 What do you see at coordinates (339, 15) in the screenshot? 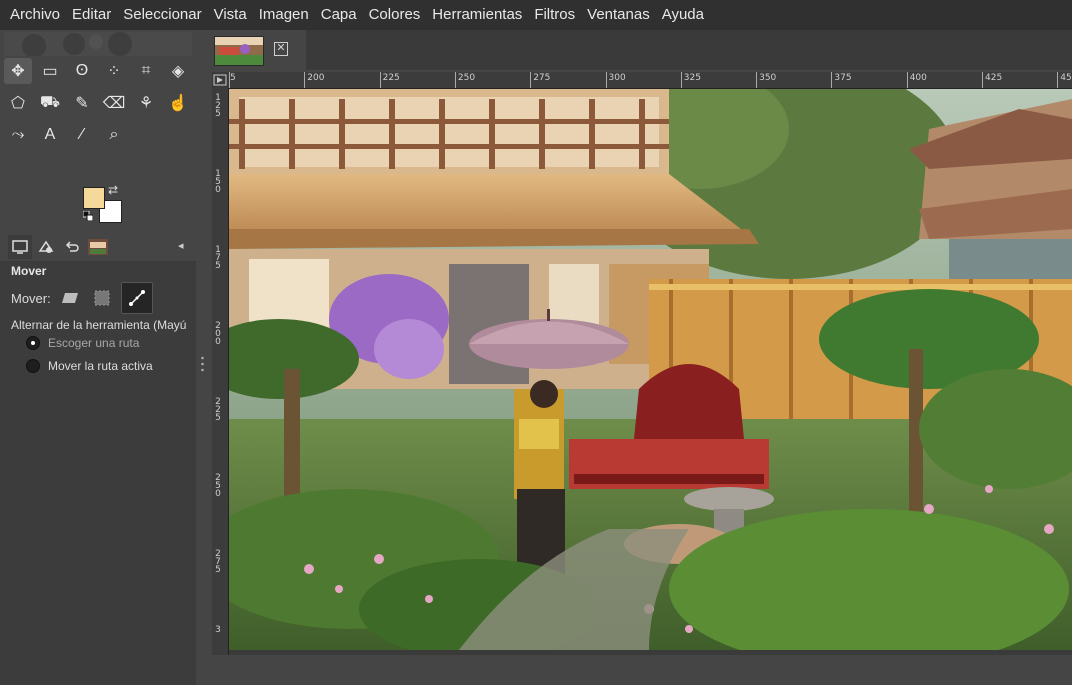
I see `menu-capa: Capa` at bounding box center [339, 15].